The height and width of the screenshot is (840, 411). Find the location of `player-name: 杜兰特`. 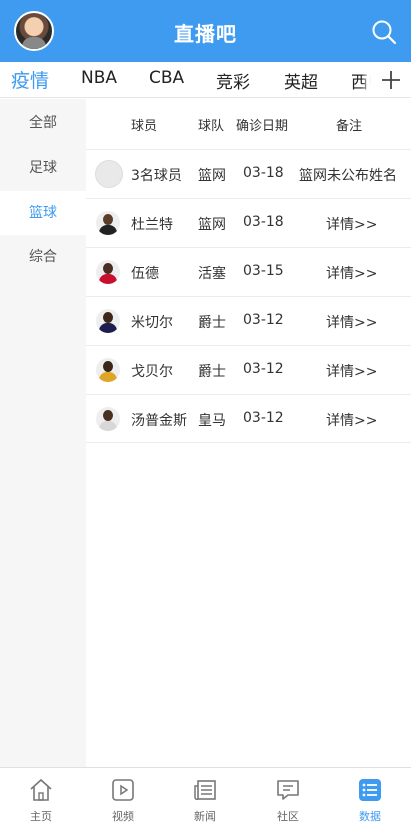

player-name: 杜兰特 is located at coordinates (152, 225).